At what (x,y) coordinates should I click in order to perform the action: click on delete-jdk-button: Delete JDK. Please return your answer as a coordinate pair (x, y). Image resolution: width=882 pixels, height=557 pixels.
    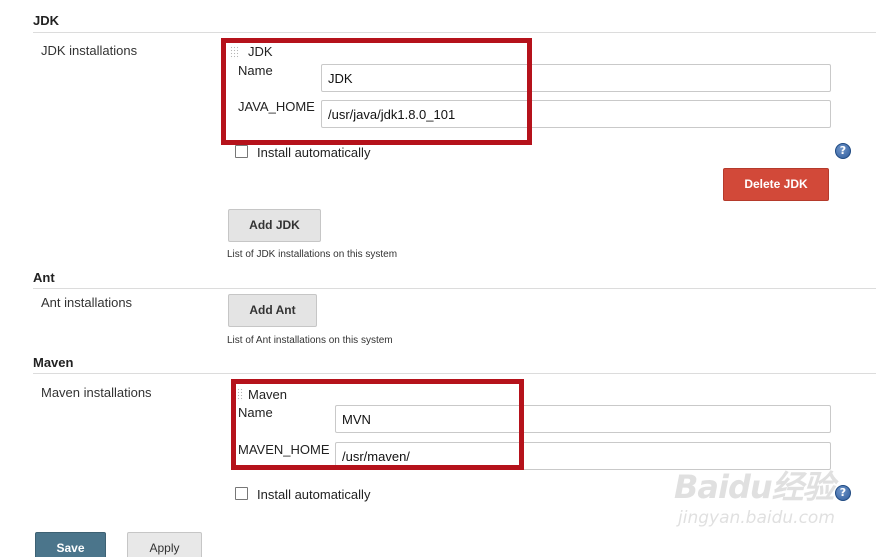
    Looking at the image, I should click on (776, 184).